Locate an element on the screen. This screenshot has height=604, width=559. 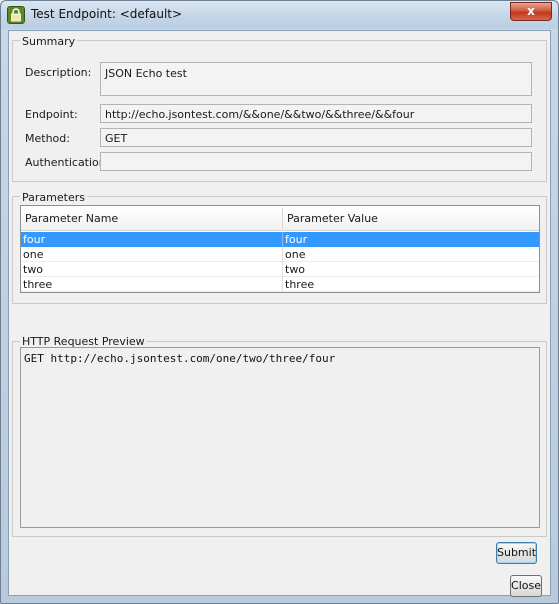
parameter-name-cell: three is located at coordinates (36, 284).